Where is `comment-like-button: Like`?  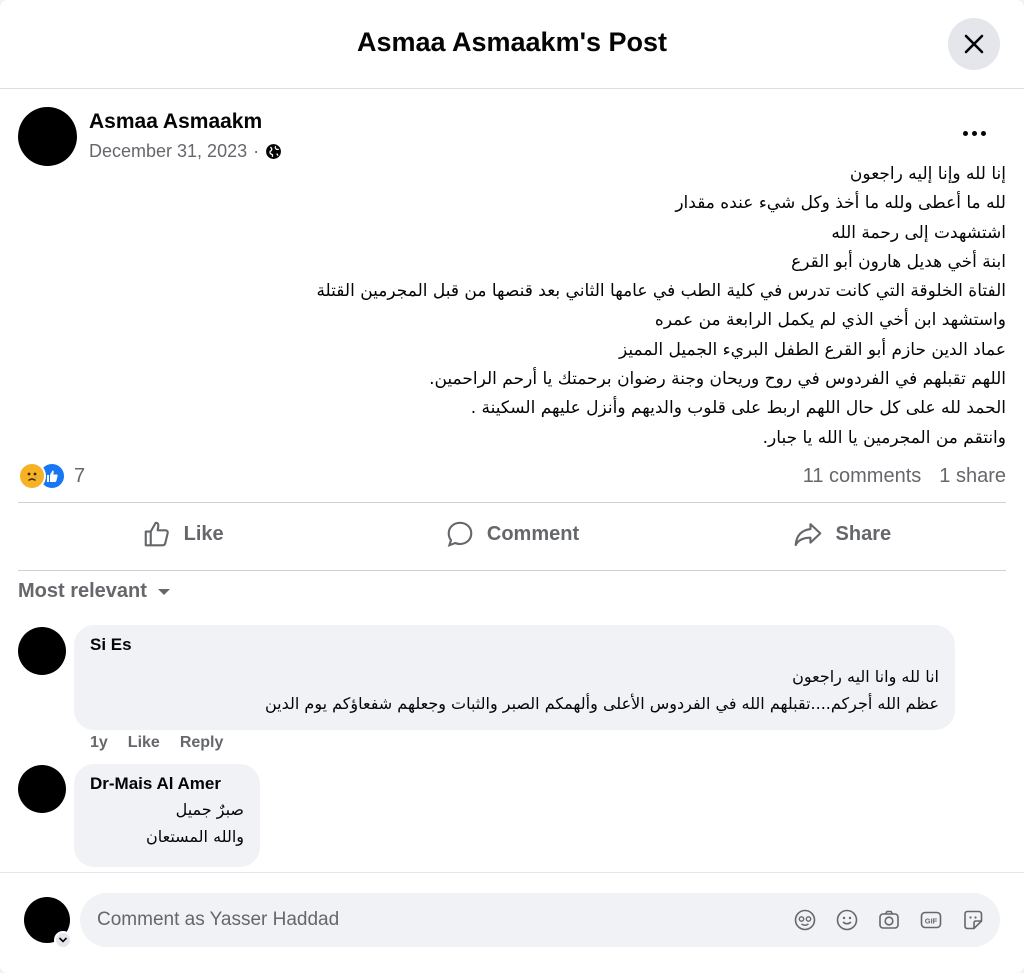
comment-like-button: Like is located at coordinates (144, 743).